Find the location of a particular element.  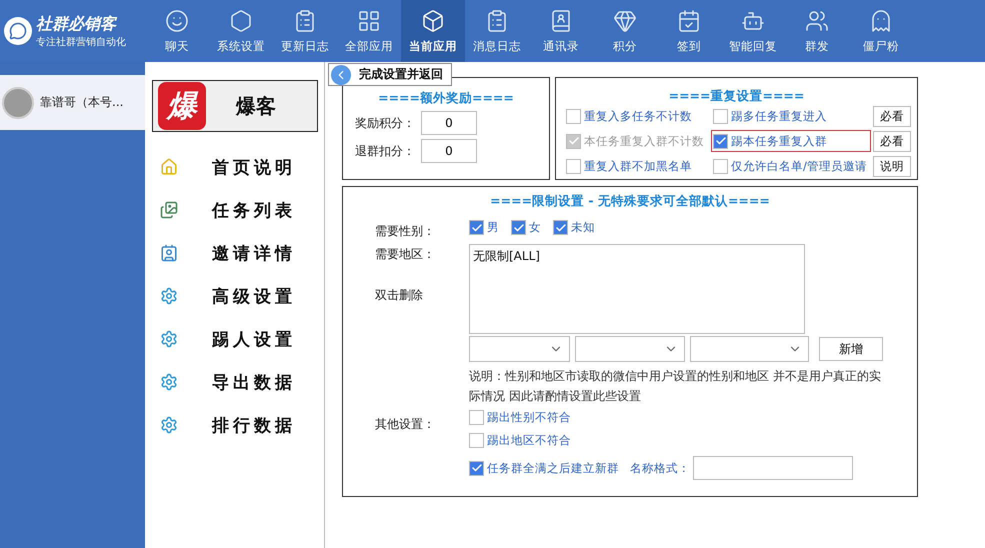

region-list: 无限制[ALL] is located at coordinates (637, 289).